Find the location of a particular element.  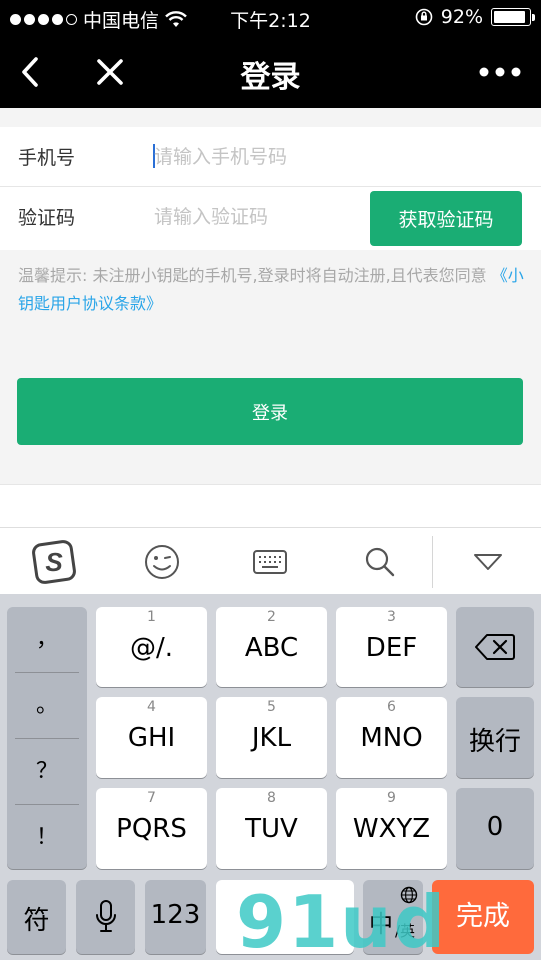

key-3: 3 DEF is located at coordinates (391, 647).